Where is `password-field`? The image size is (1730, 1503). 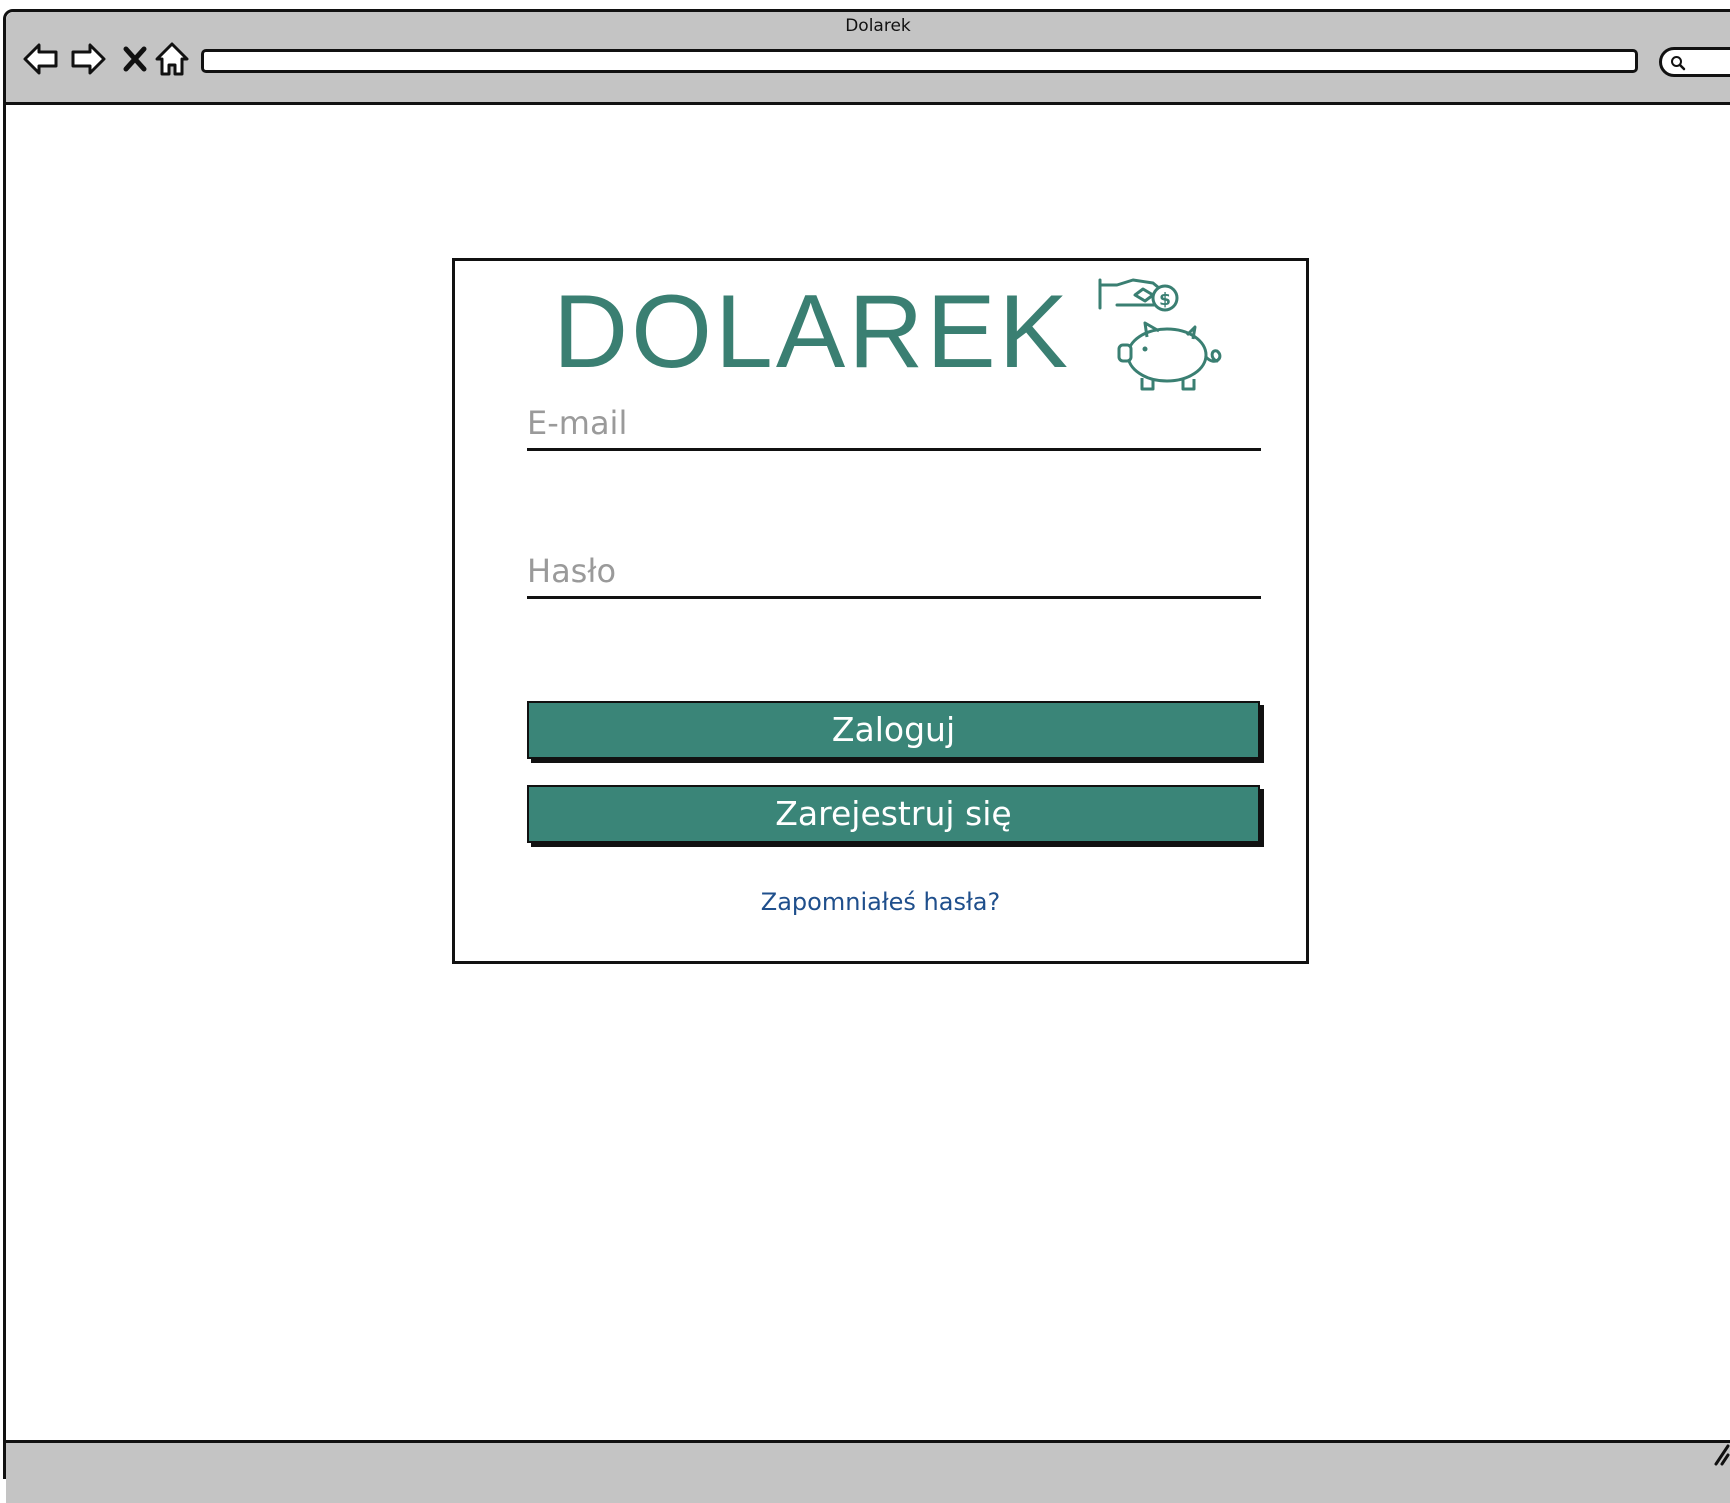
password-field is located at coordinates (894, 569).